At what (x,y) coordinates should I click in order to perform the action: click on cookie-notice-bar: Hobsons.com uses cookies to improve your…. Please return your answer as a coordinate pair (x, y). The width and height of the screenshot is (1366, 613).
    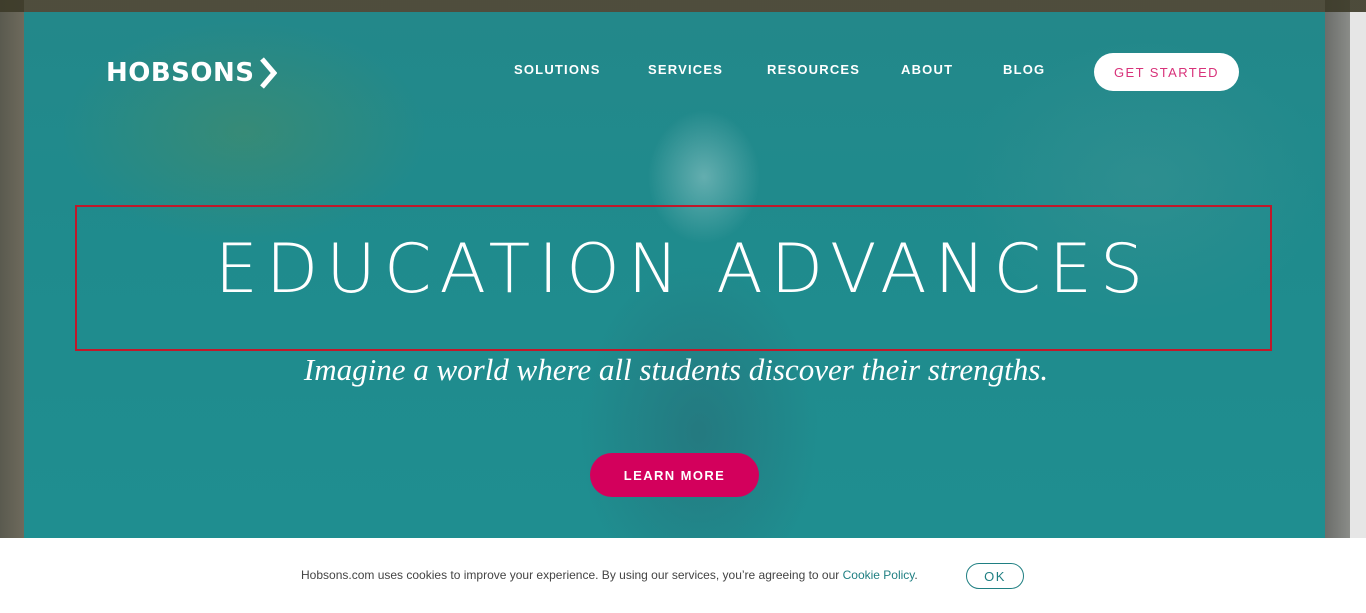
    Looking at the image, I should click on (683, 575).